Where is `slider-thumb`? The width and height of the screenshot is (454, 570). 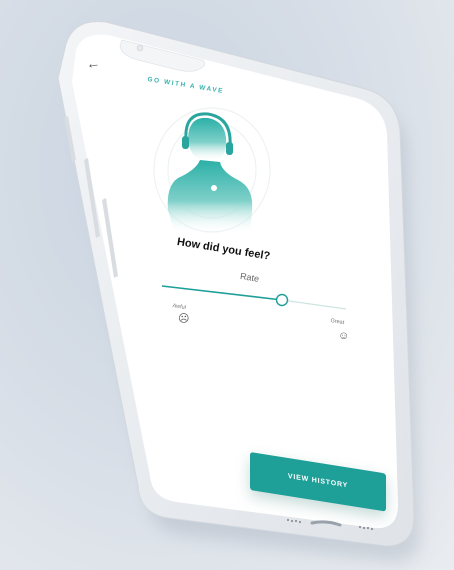 slider-thumb is located at coordinates (282, 300).